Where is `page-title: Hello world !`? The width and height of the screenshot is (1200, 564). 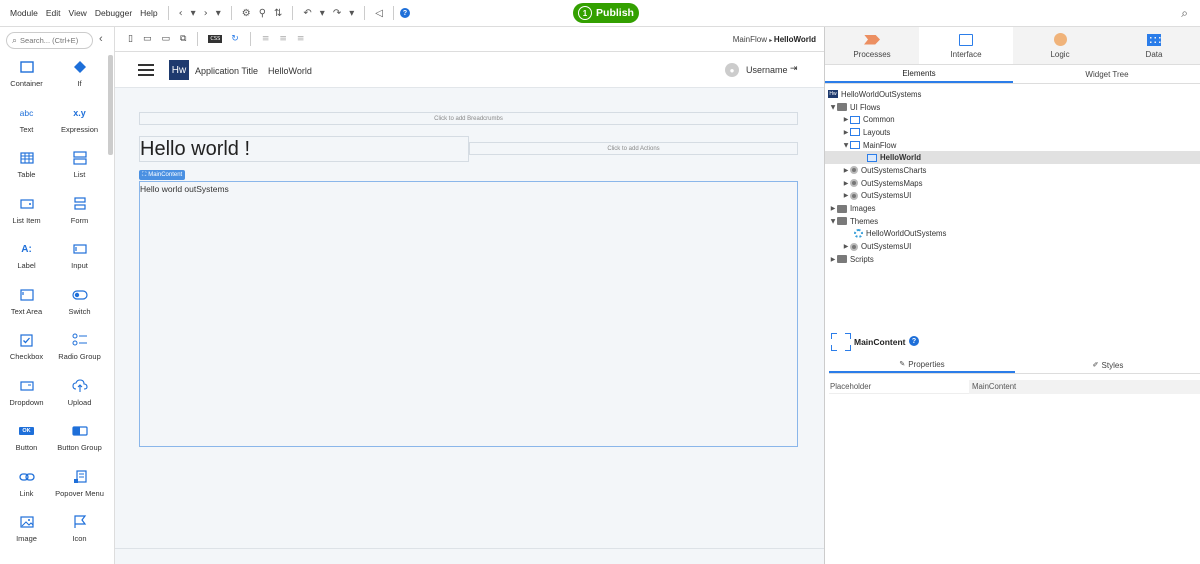 page-title: Hello world ! is located at coordinates (304, 149).